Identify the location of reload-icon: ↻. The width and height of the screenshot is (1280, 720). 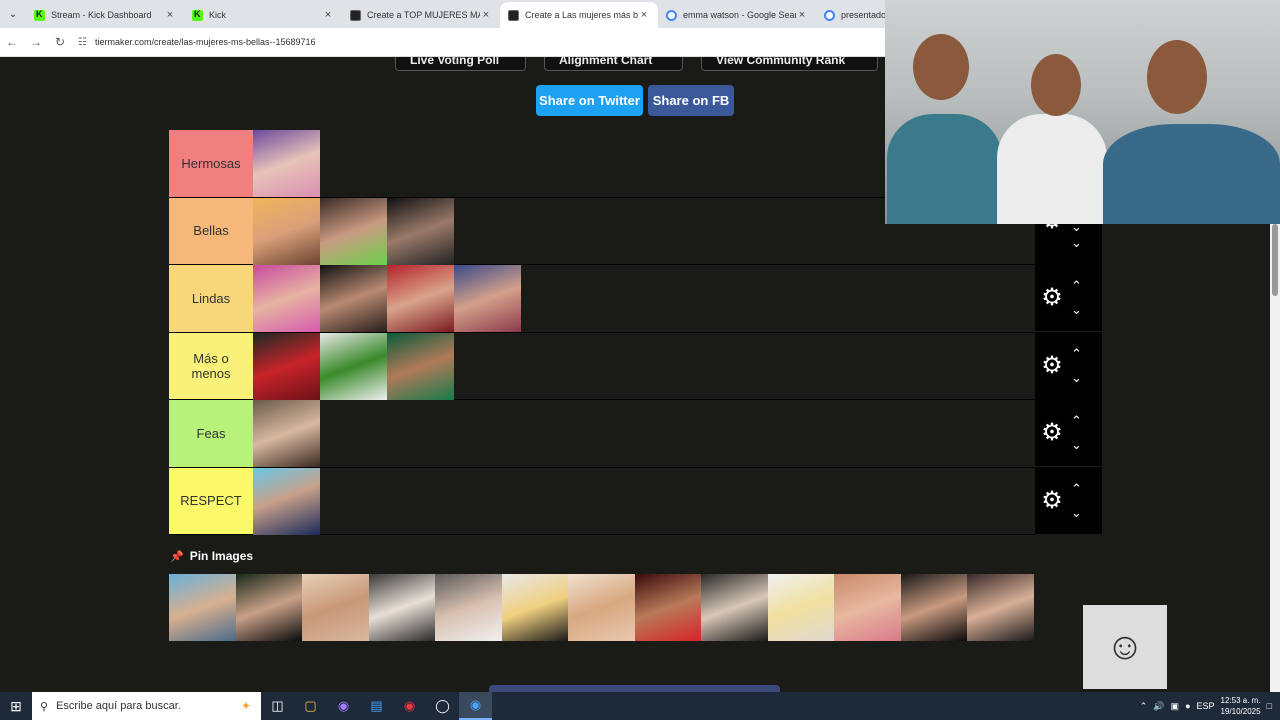
(60, 42).